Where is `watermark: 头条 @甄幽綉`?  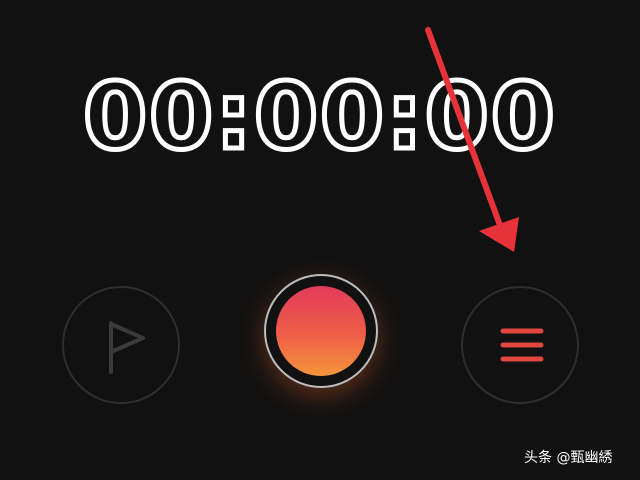
watermark: 头条 @甄幽綉 is located at coordinates (568, 458).